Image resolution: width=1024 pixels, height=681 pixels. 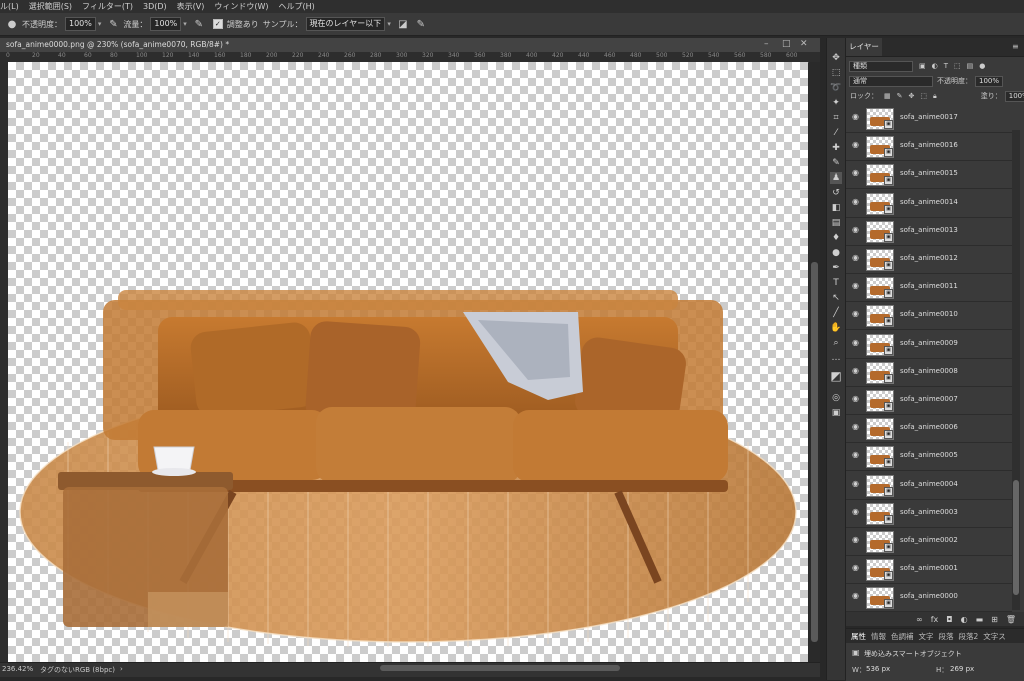 I want to click on new-group-icon: ▬, so click(x=980, y=619).